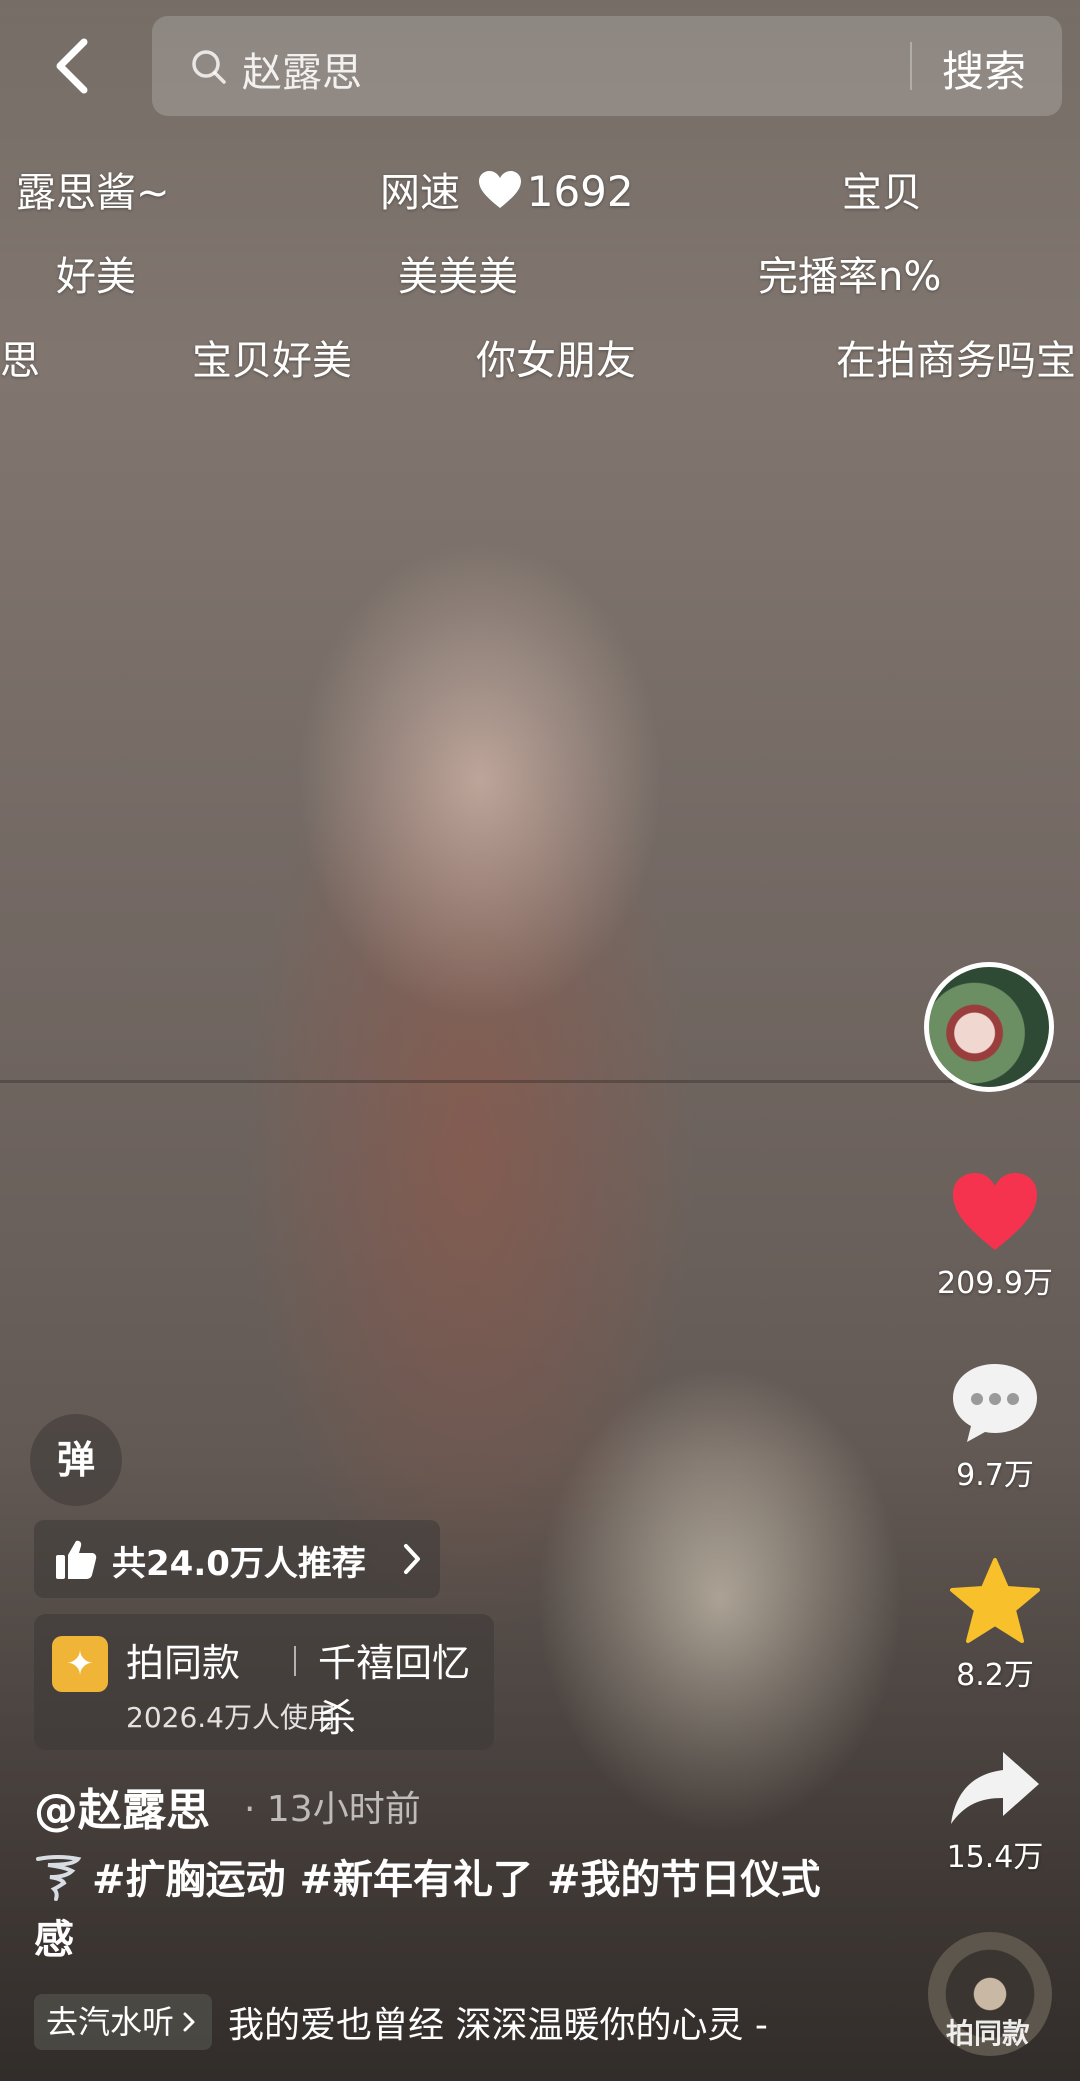 Image resolution: width=1080 pixels, height=2081 pixels. What do you see at coordinates (990, 1994) in the screenshot?
I see `music-disc: 拍同款` at bounding box center [990, 1994].